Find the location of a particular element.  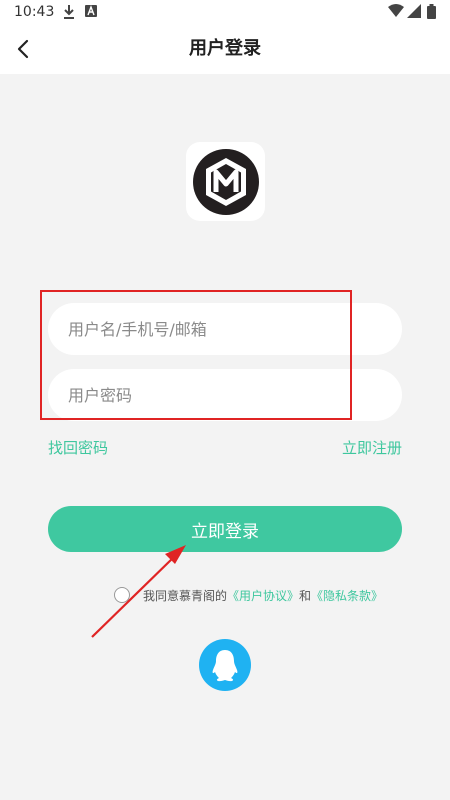

back-button is located at coordinates (23, 49).